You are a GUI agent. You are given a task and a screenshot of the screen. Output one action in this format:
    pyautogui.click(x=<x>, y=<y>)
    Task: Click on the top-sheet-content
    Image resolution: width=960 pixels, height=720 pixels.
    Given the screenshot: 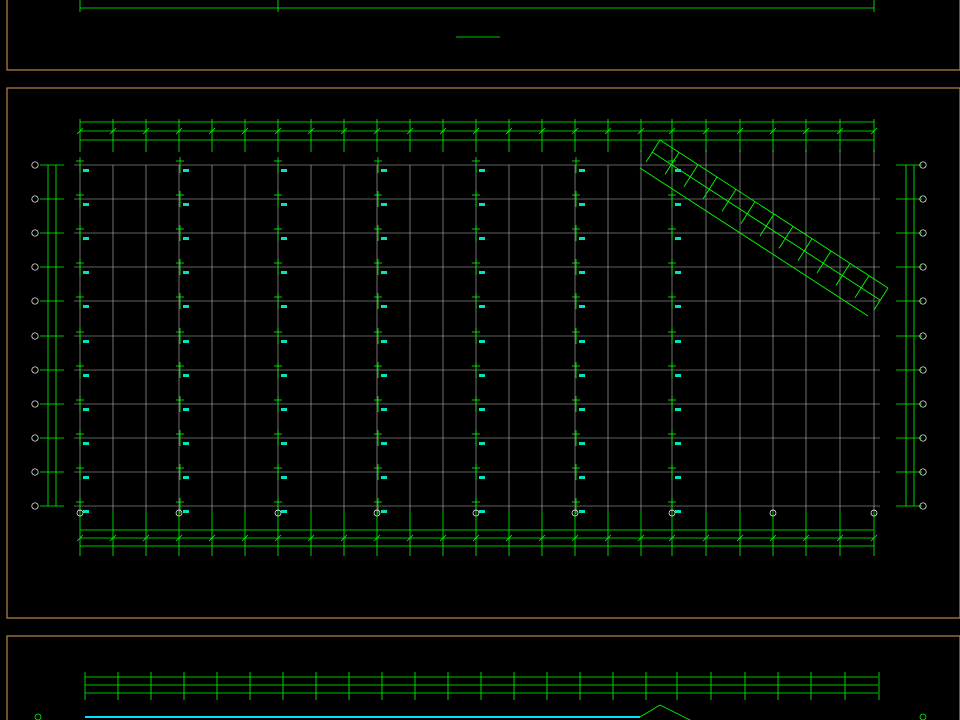 What is the action you would take?
    pyautogui.click(x=477, y=19)
    